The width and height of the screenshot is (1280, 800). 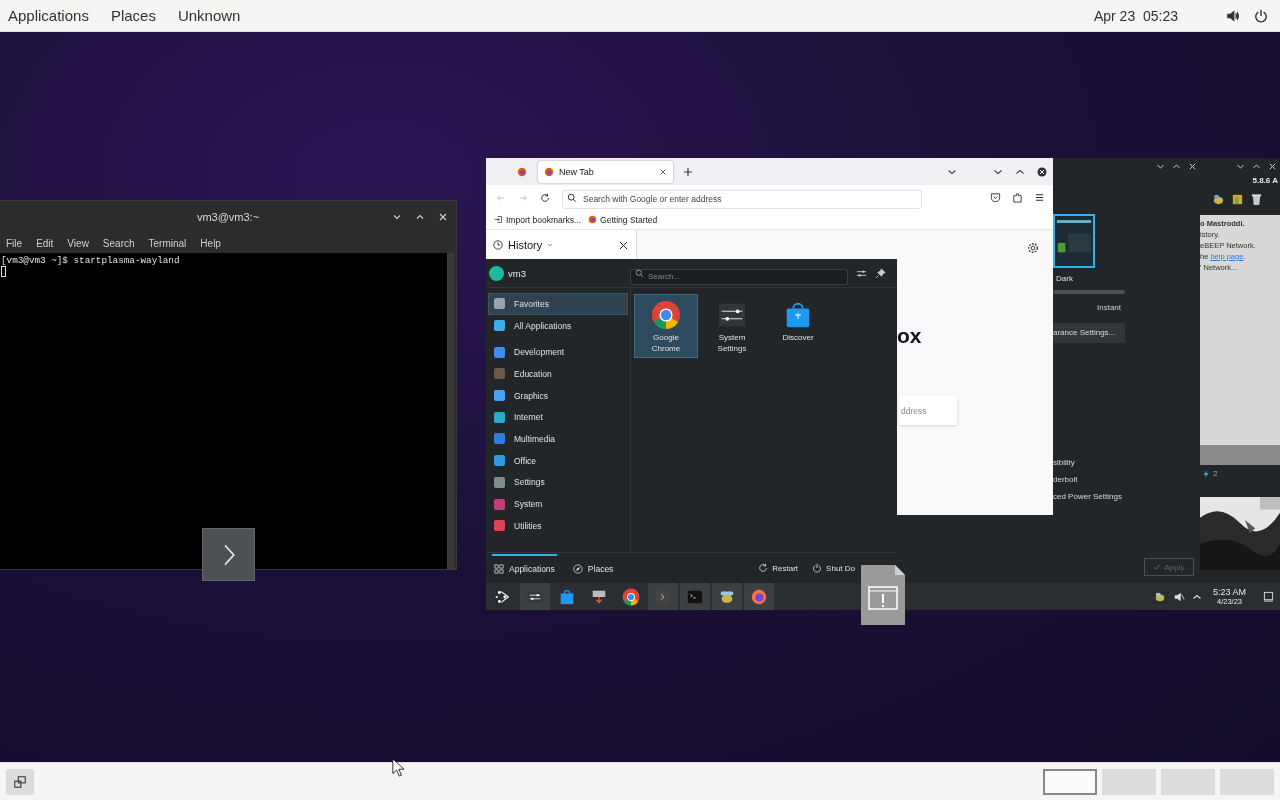 I want to click on browser-tab: New Tab, so click(x=605, y=171).